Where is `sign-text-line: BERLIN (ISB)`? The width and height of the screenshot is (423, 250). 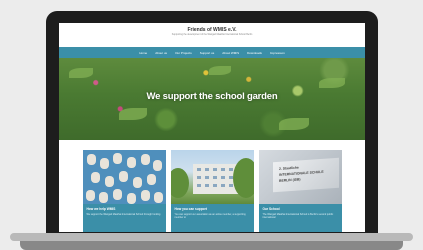
sign-text-line: BERLIN (ISB) is located at coordinates (289, 180).